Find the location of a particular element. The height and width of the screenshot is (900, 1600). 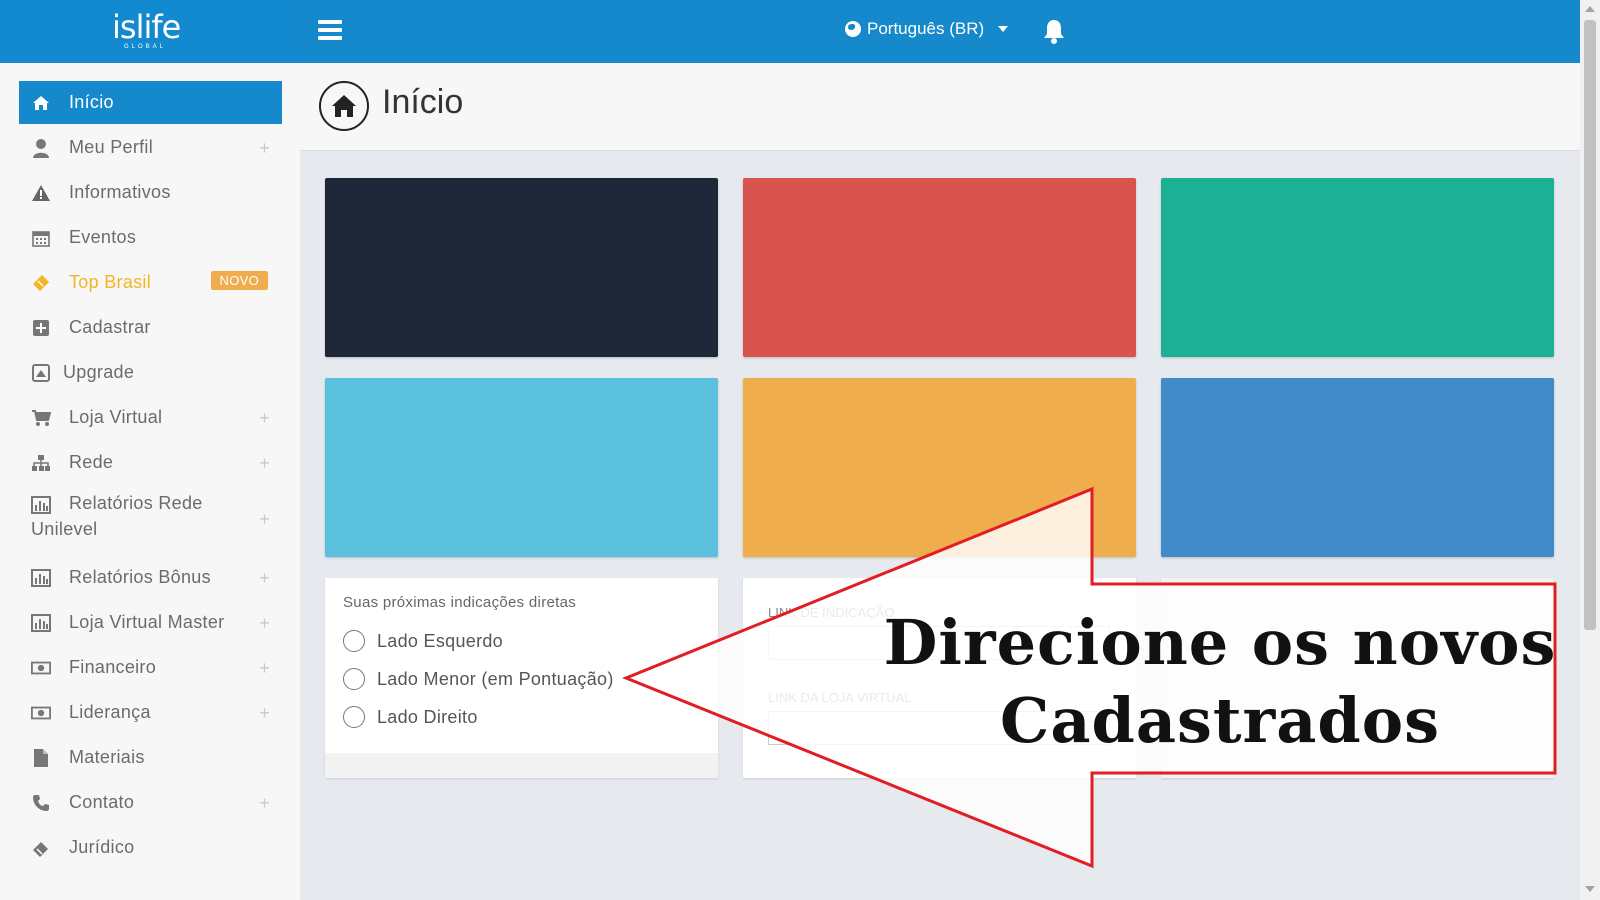

sidebar-item-relatorios-bonus: Relatórios Bônus + is located at coordinates (150, 577).